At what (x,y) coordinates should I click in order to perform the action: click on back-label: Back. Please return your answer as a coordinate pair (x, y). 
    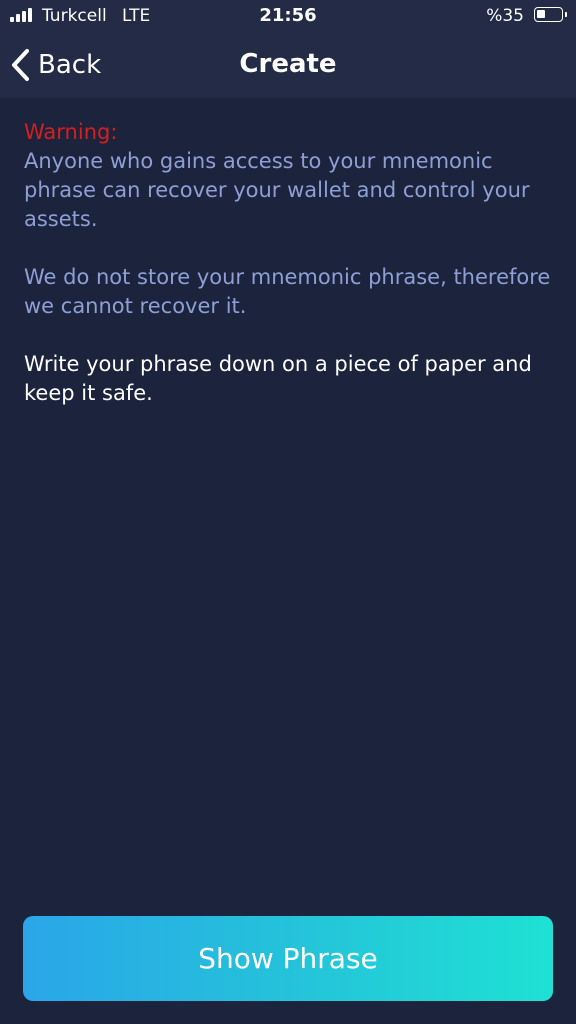
    Looking at the image, I should click on (70, 65).